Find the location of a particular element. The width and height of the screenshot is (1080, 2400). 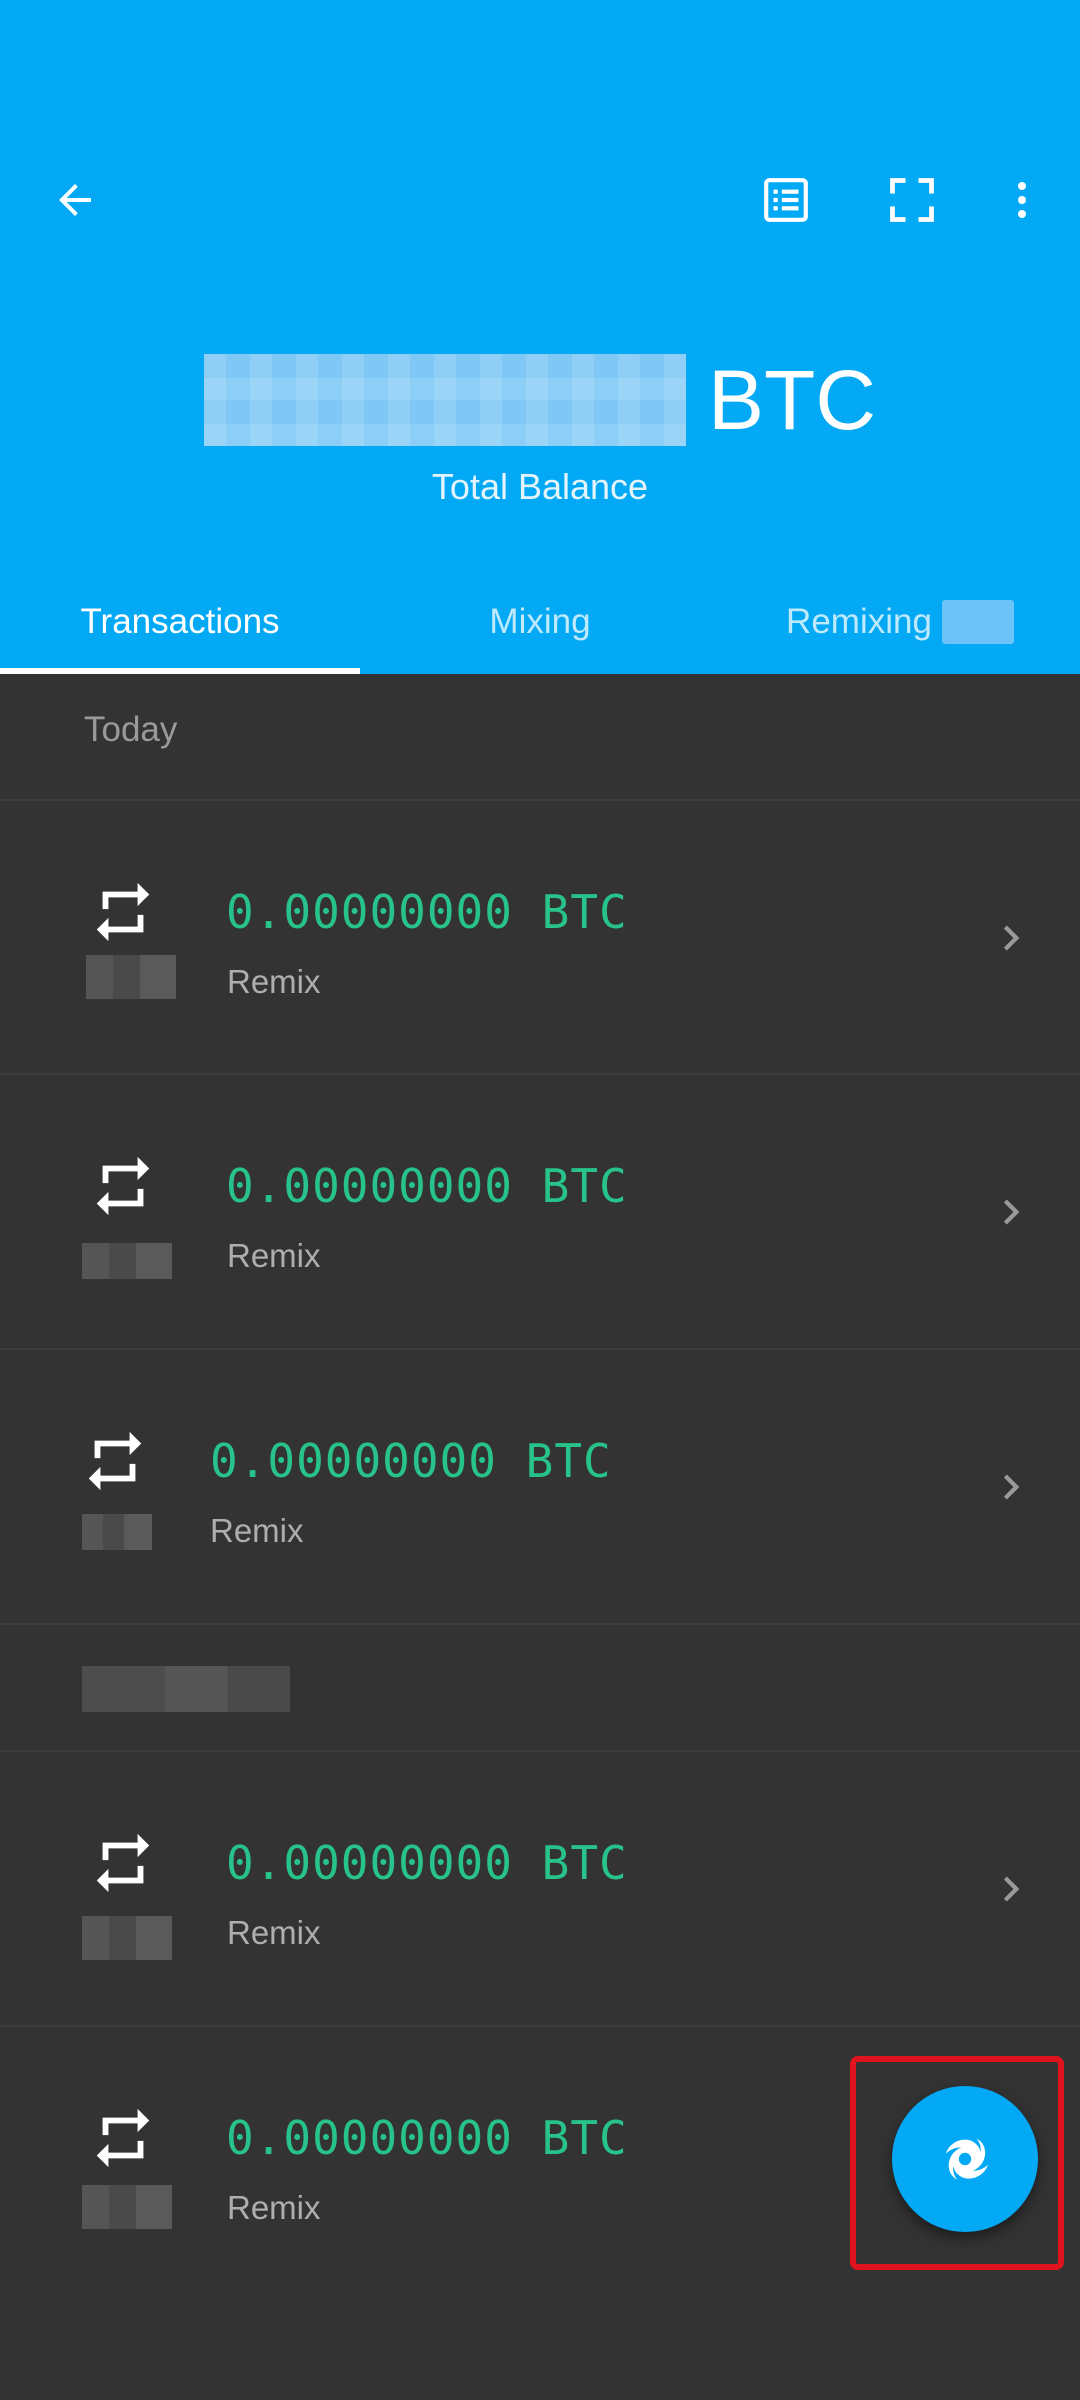

tab-remixing-label: Remixing is located at coordinates (859, 621).